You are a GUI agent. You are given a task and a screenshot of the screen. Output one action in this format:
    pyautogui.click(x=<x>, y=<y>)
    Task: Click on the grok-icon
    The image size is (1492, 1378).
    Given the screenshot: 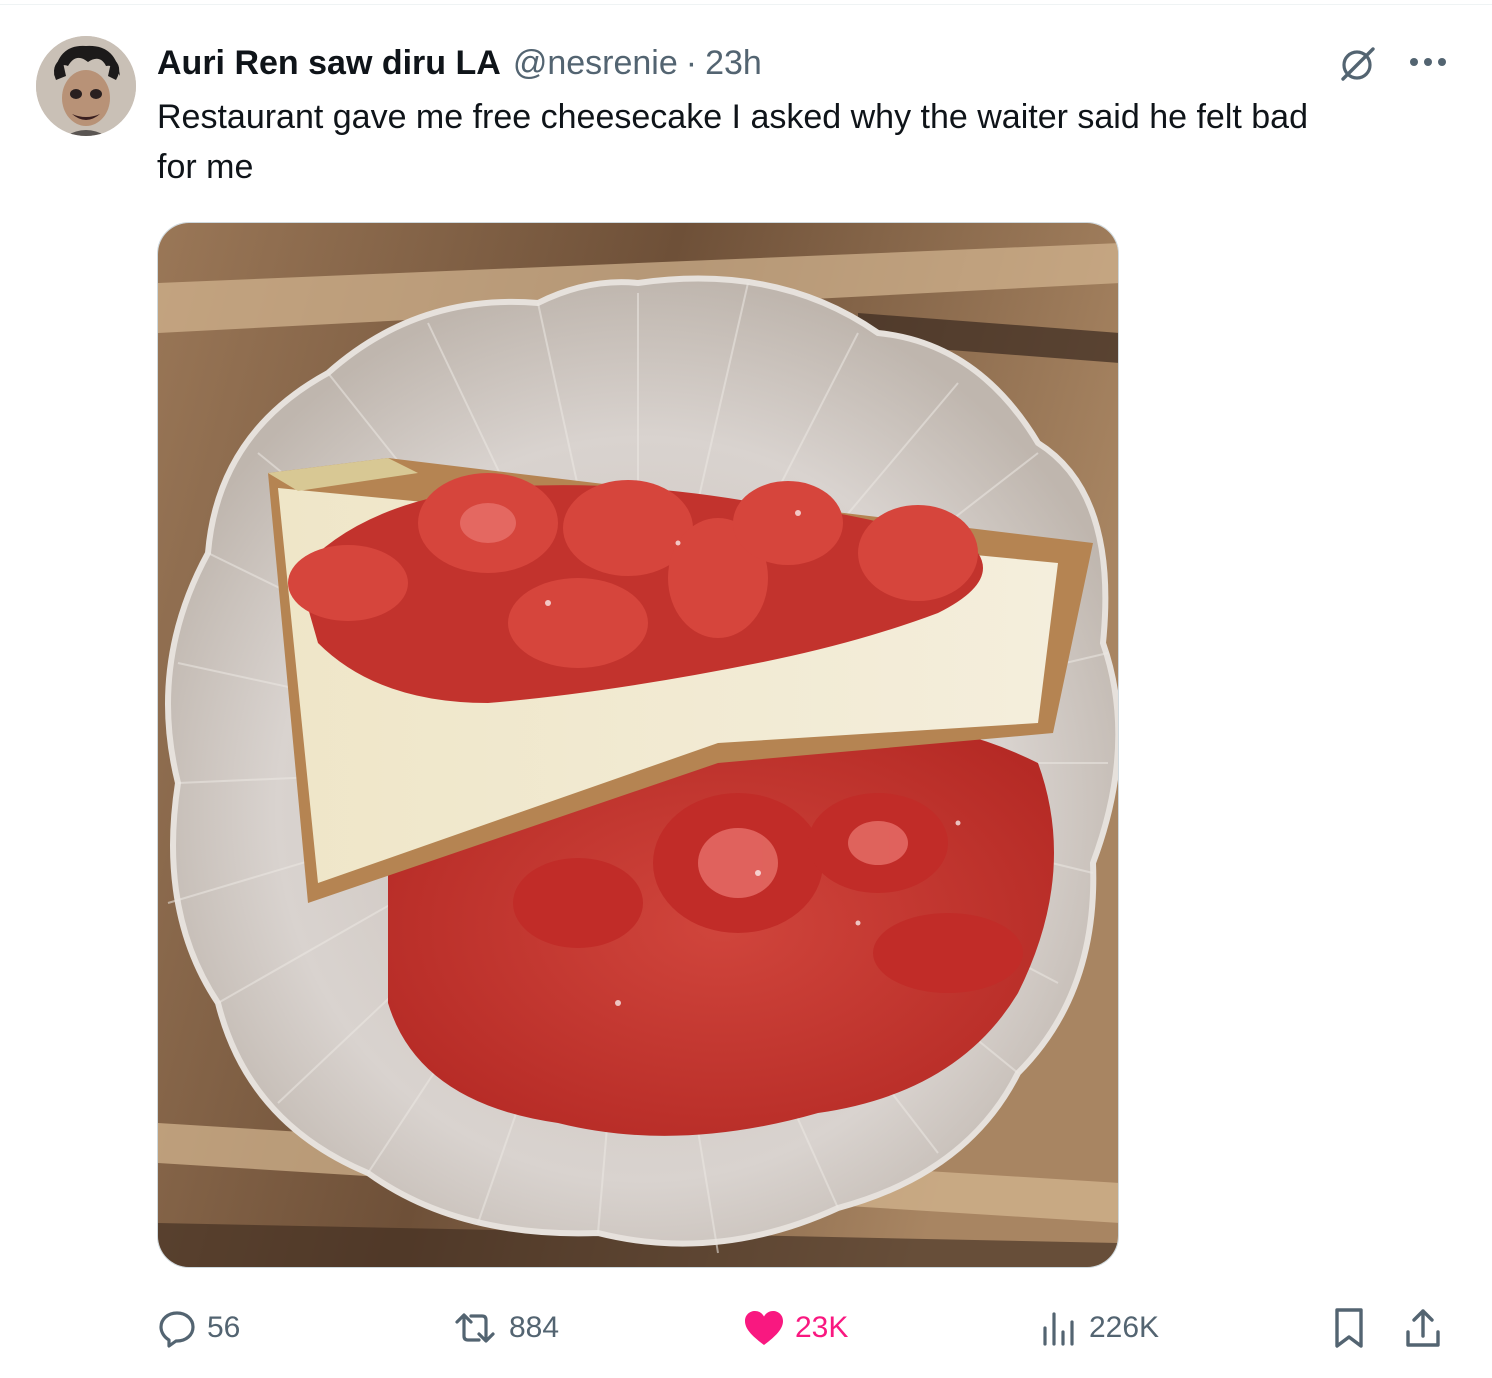 What is the action you would take?
    pyautogui.click(x=1358, y=64)
    